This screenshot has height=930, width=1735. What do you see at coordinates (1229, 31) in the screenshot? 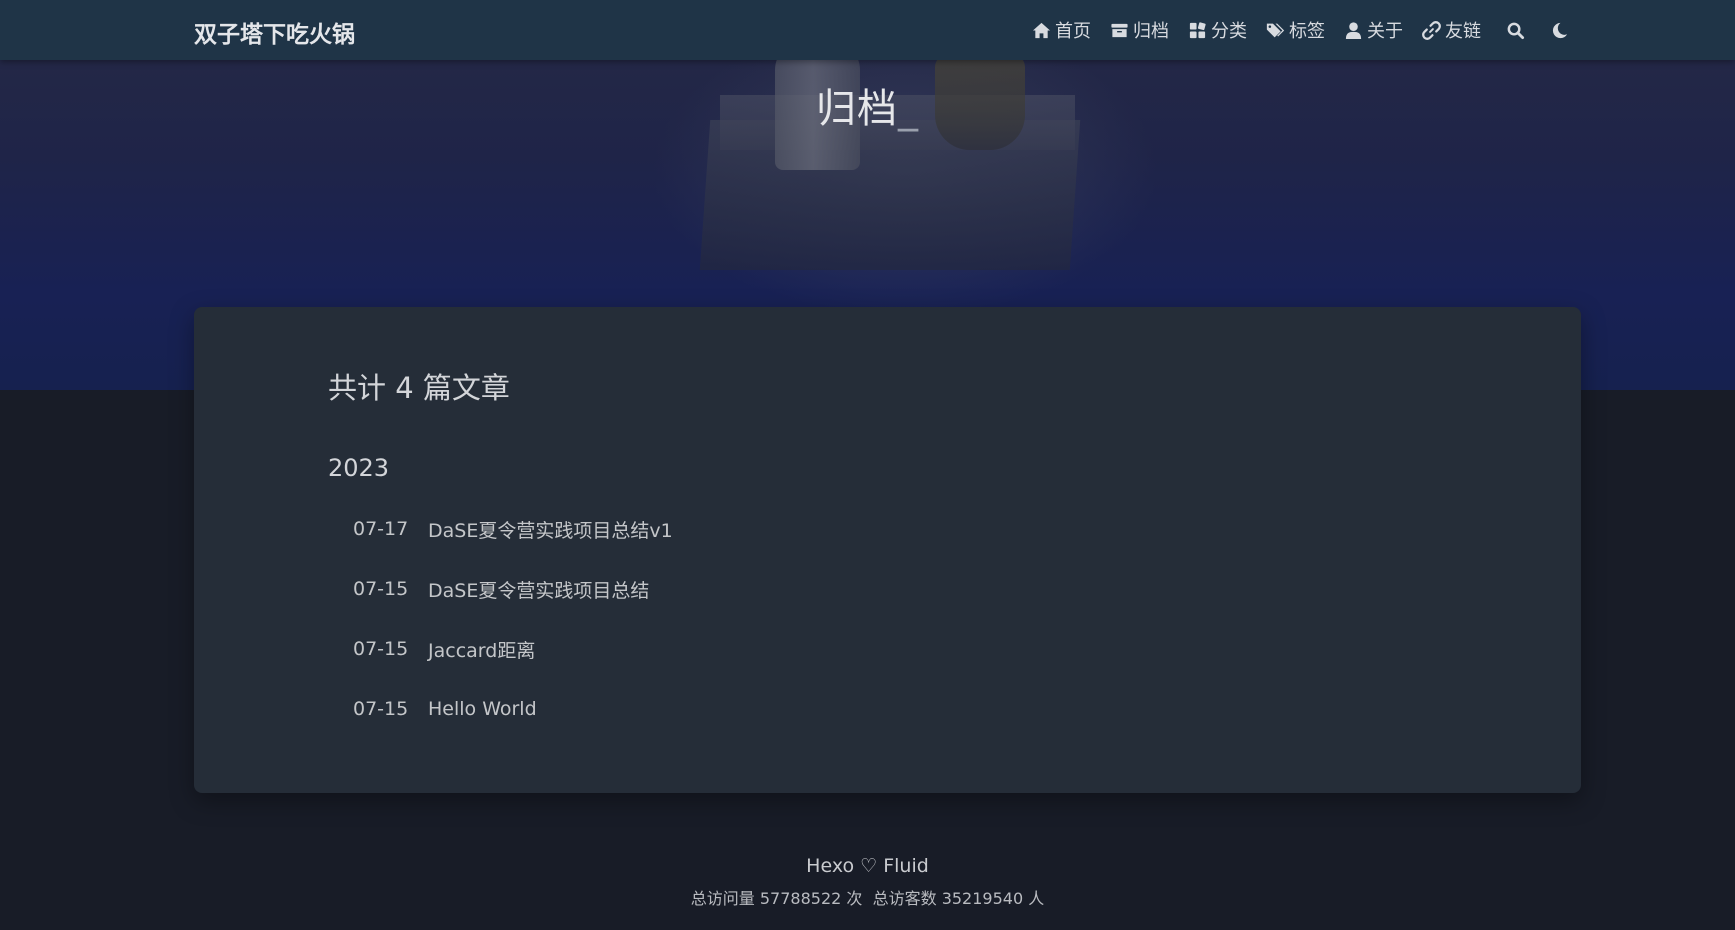
I see `nav-item-label: 分类` at bounding box center [1229, 31].